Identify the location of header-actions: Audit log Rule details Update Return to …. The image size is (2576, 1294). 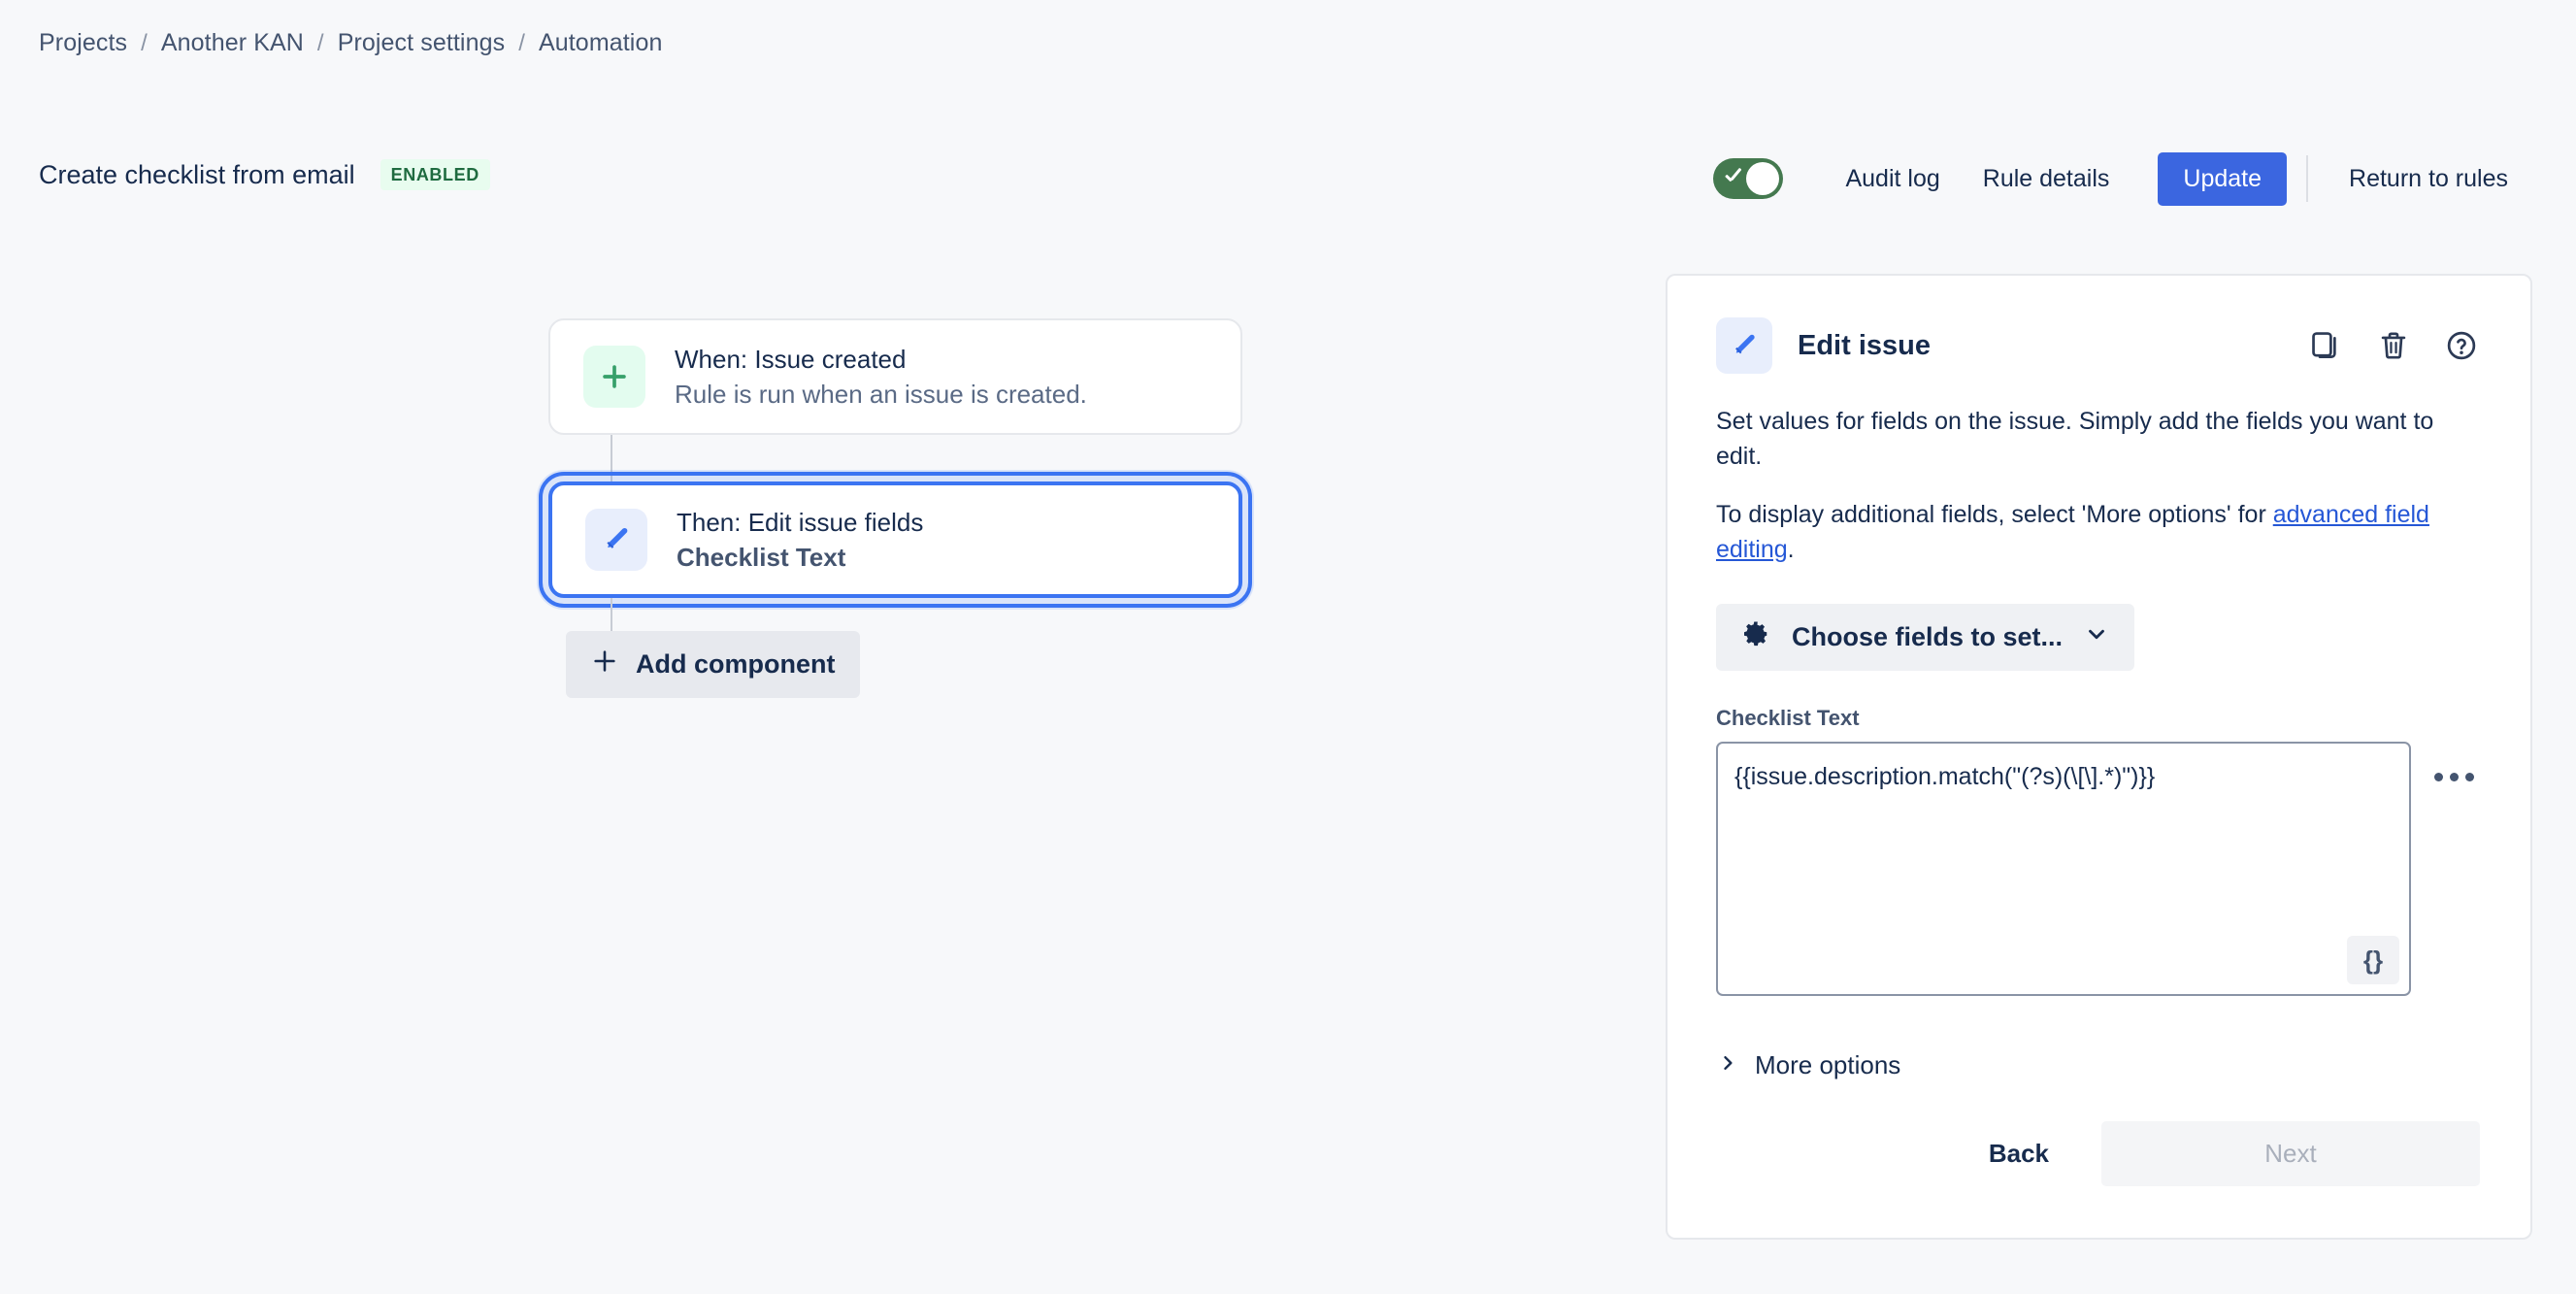
(2121, 179).